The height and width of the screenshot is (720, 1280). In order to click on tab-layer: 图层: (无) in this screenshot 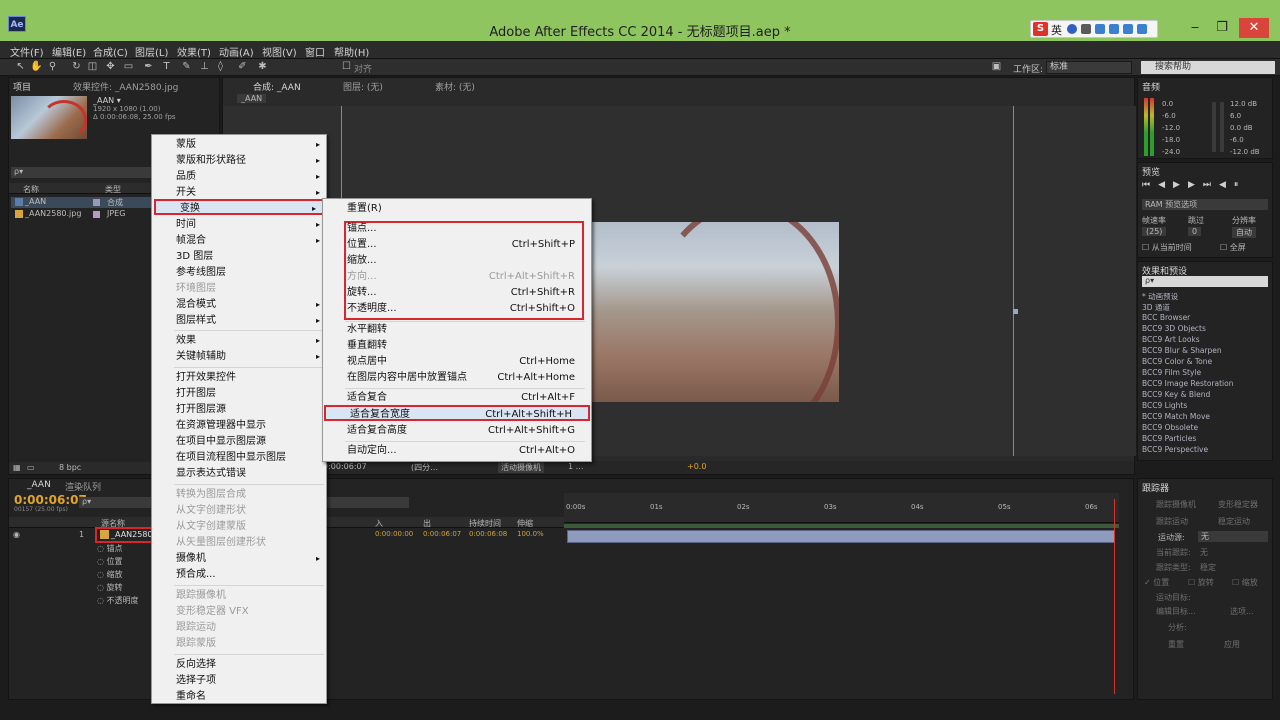, I will do `click(363, 86)`.